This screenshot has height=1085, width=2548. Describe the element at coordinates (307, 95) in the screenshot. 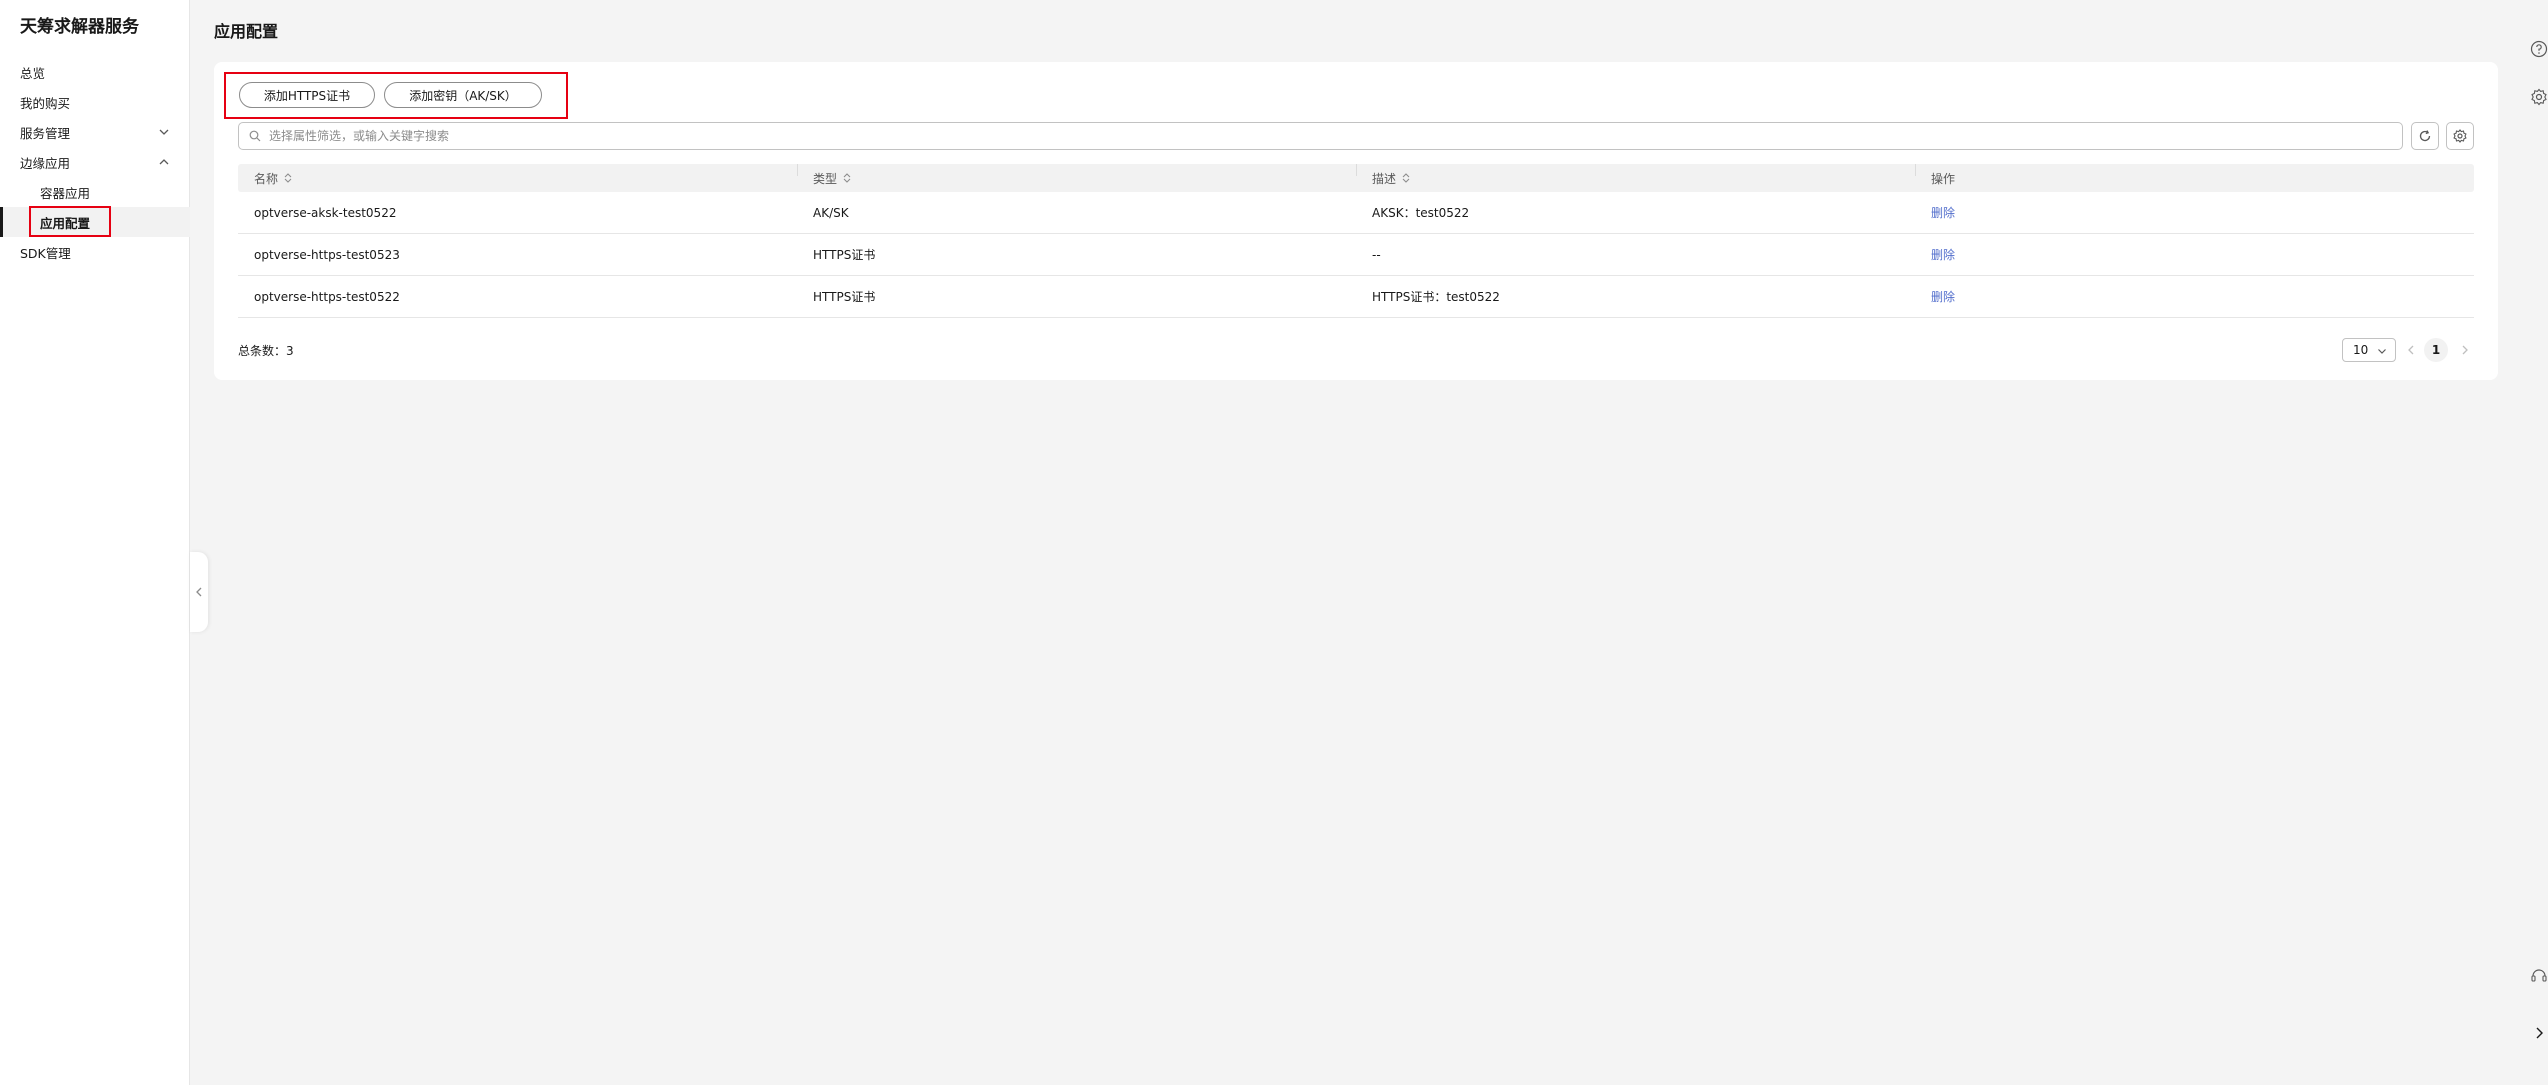

I see `add-https-cert-button: 添加HTTPS证书` at that location.